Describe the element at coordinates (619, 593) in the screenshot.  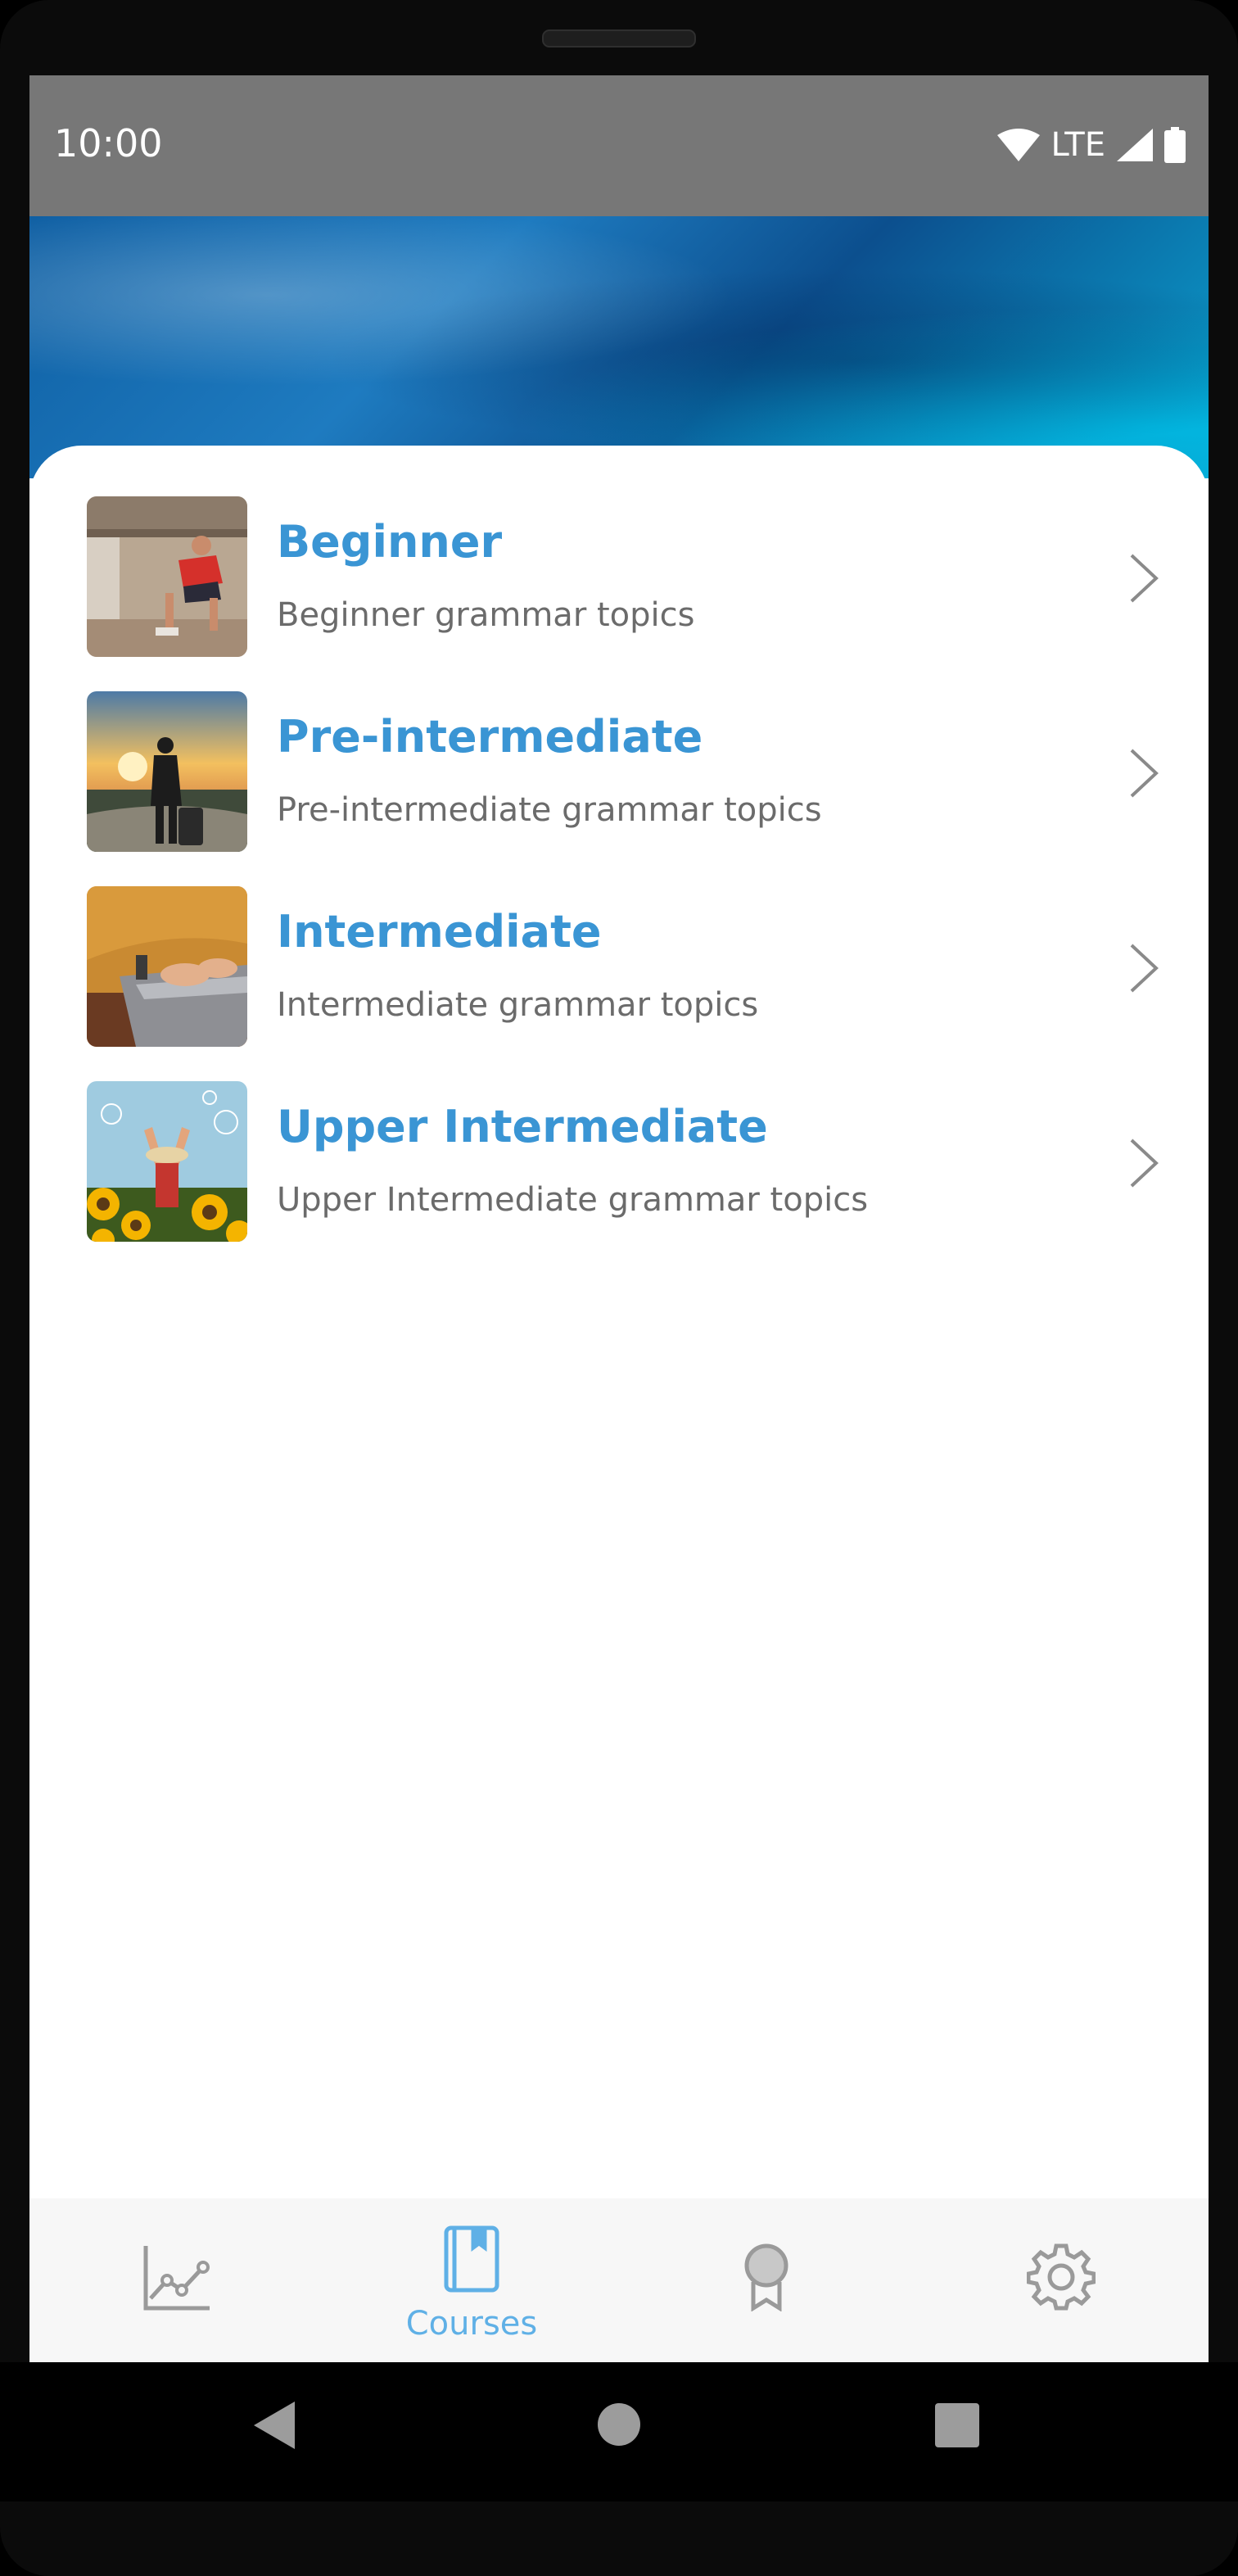
I see `course-item-beginner: Beginner Beginner grammar topics` at that location.